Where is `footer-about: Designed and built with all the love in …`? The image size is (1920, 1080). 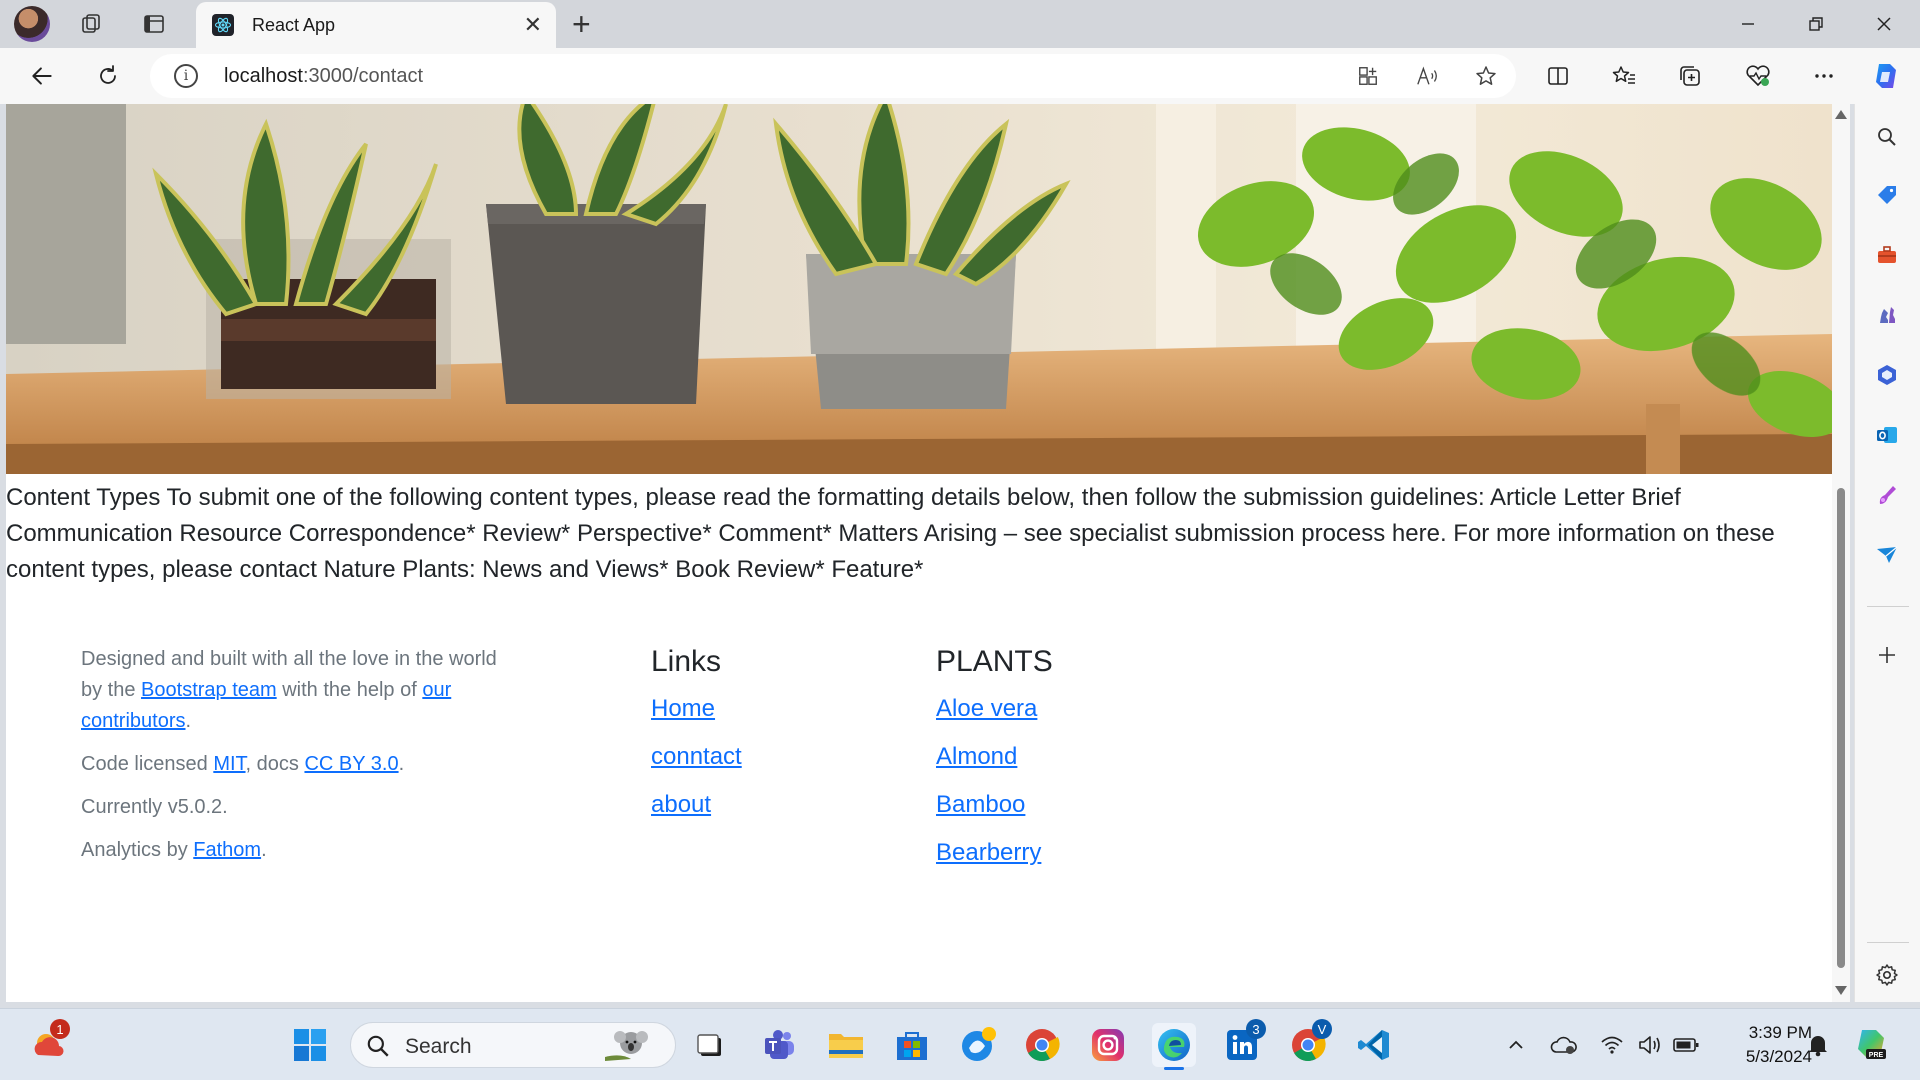
footer-about: Designed and built with all the love in … is located at coordinates (291, 761).